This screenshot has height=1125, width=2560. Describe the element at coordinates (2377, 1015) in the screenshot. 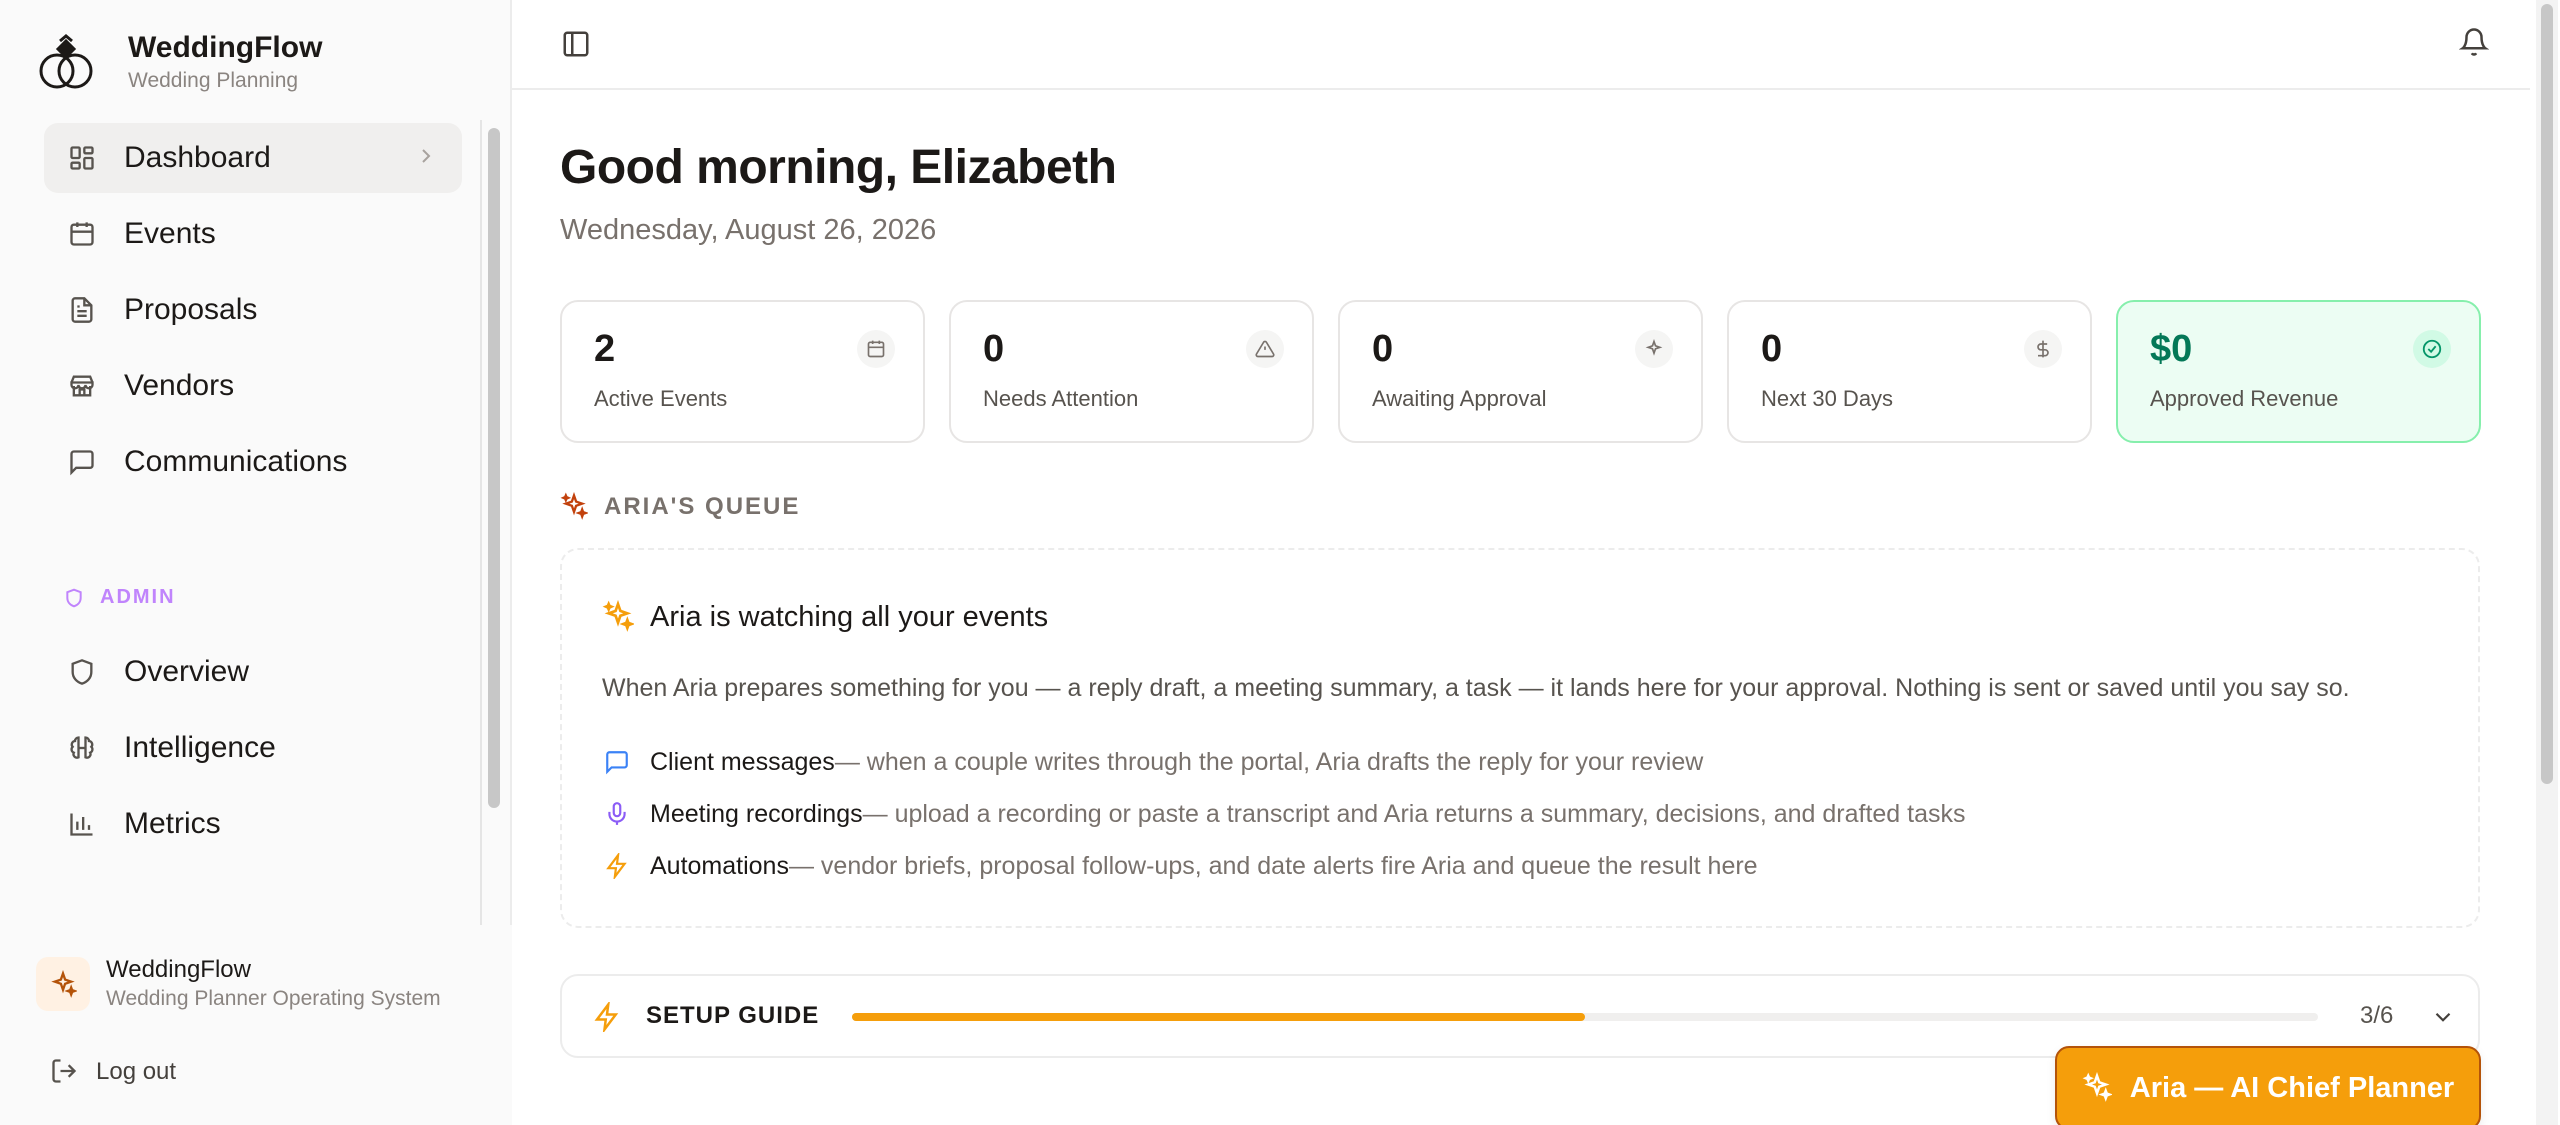

I see `setup-progress-count: 3/6` at that location.